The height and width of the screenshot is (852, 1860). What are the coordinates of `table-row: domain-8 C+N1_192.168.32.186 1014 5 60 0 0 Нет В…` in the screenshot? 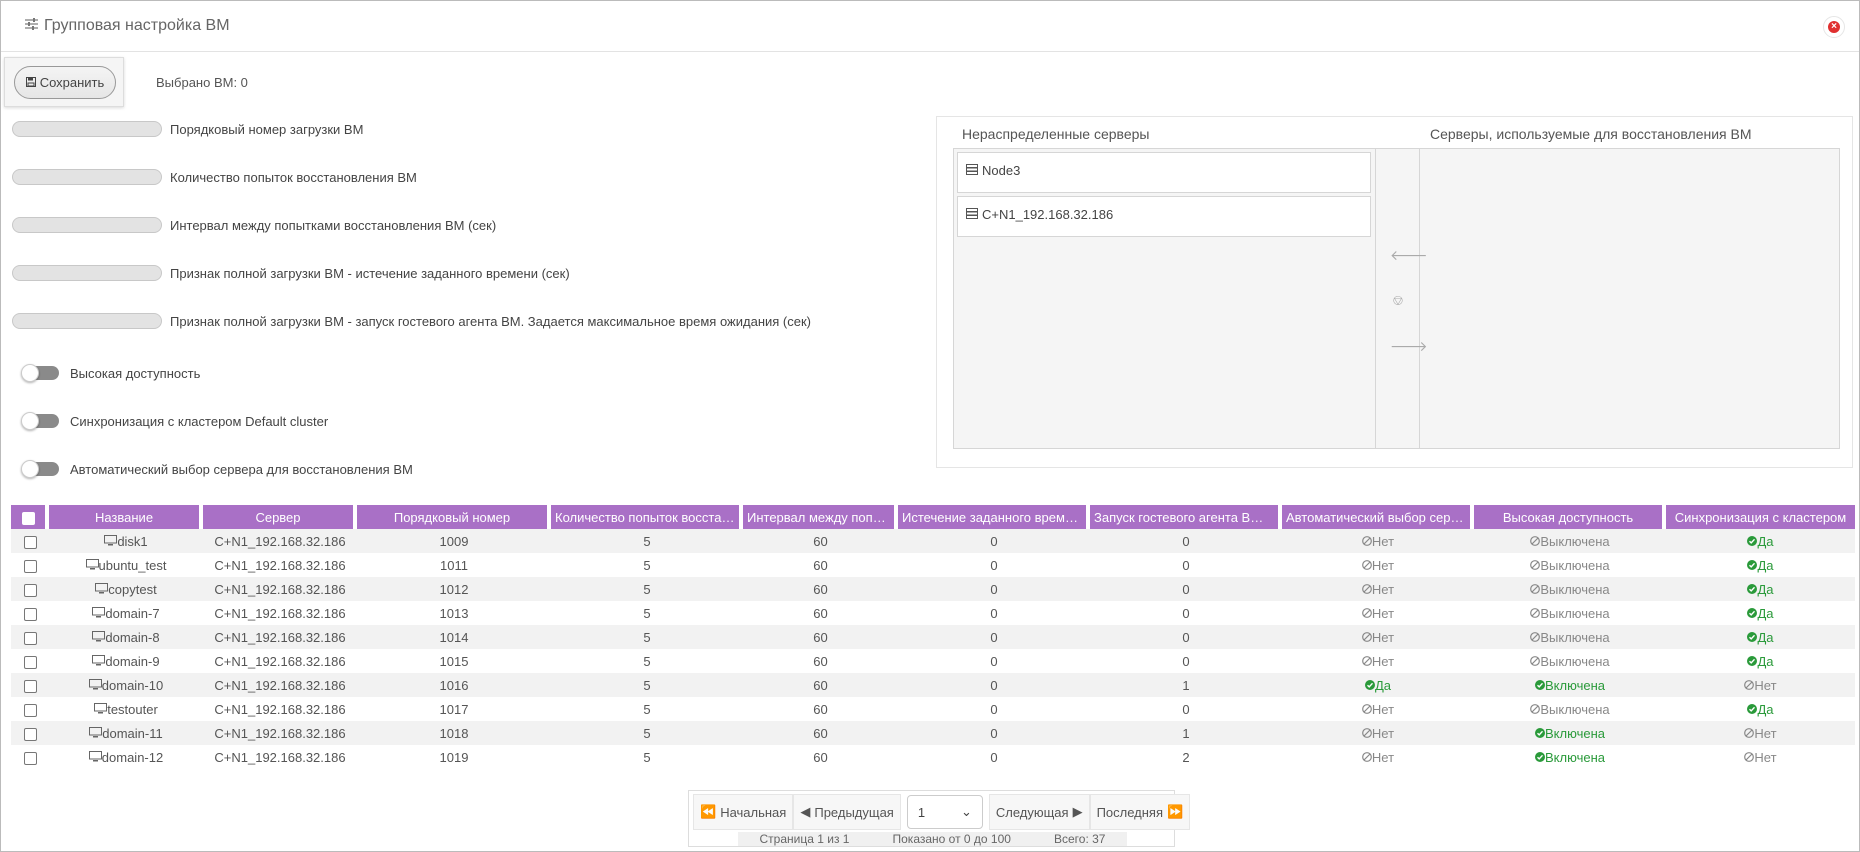 It's located at (933, 637).